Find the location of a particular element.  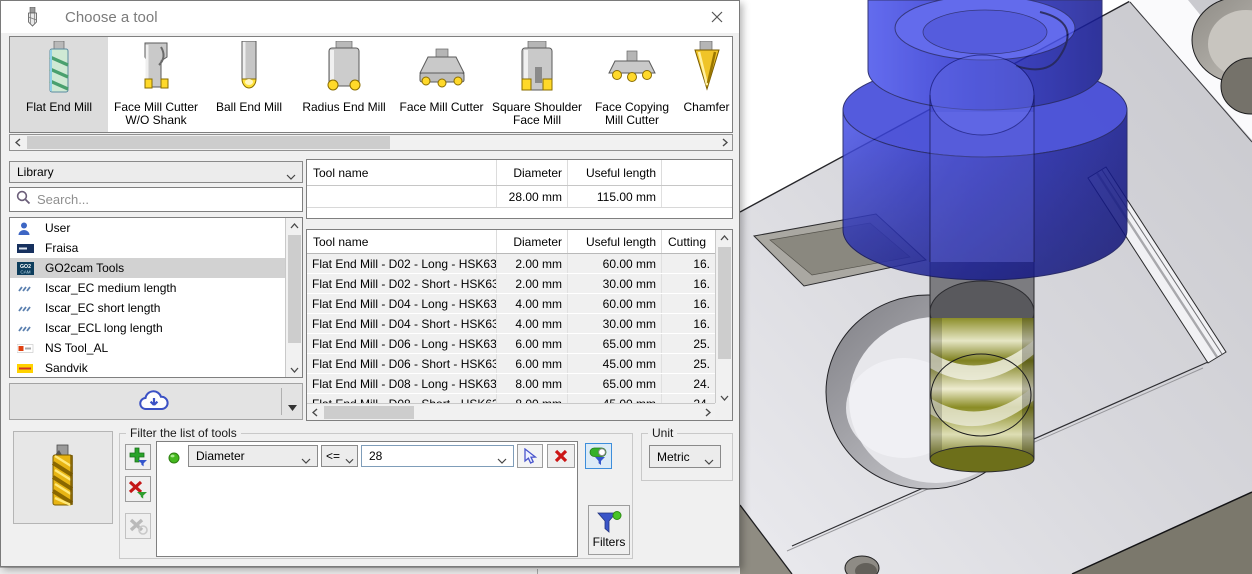

library-item-user: User is located at coordinates (147, 228).